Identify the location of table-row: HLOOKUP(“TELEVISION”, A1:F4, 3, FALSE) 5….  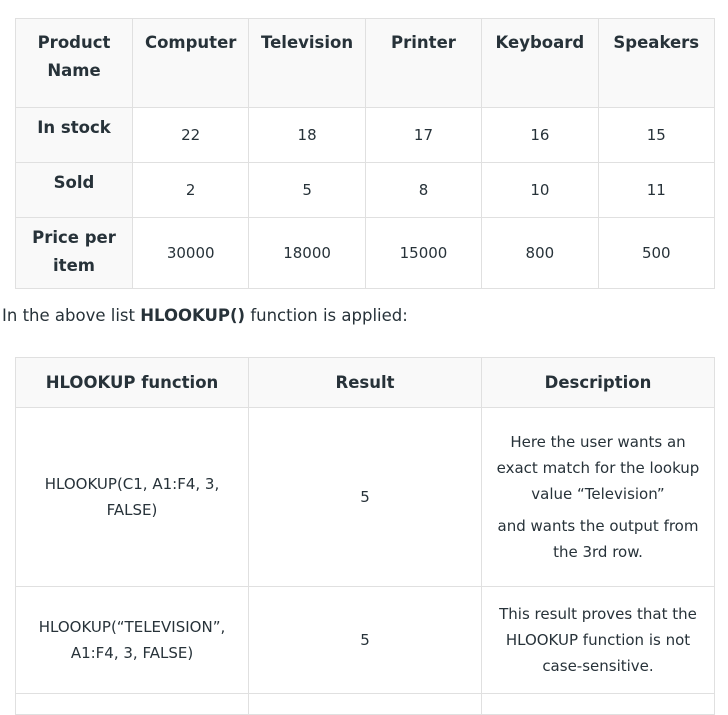
(365, 640).